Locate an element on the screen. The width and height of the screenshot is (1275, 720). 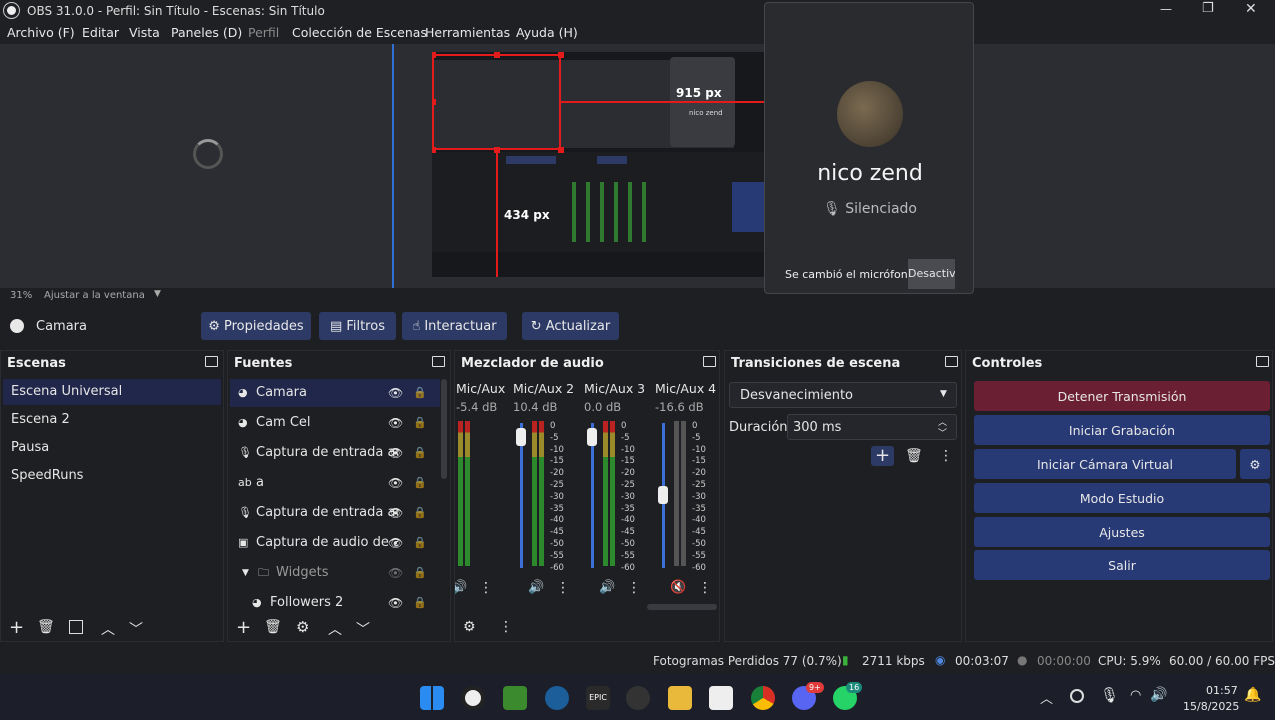
spin-down-icon: ﹀ is located at coordinates (942, 432).